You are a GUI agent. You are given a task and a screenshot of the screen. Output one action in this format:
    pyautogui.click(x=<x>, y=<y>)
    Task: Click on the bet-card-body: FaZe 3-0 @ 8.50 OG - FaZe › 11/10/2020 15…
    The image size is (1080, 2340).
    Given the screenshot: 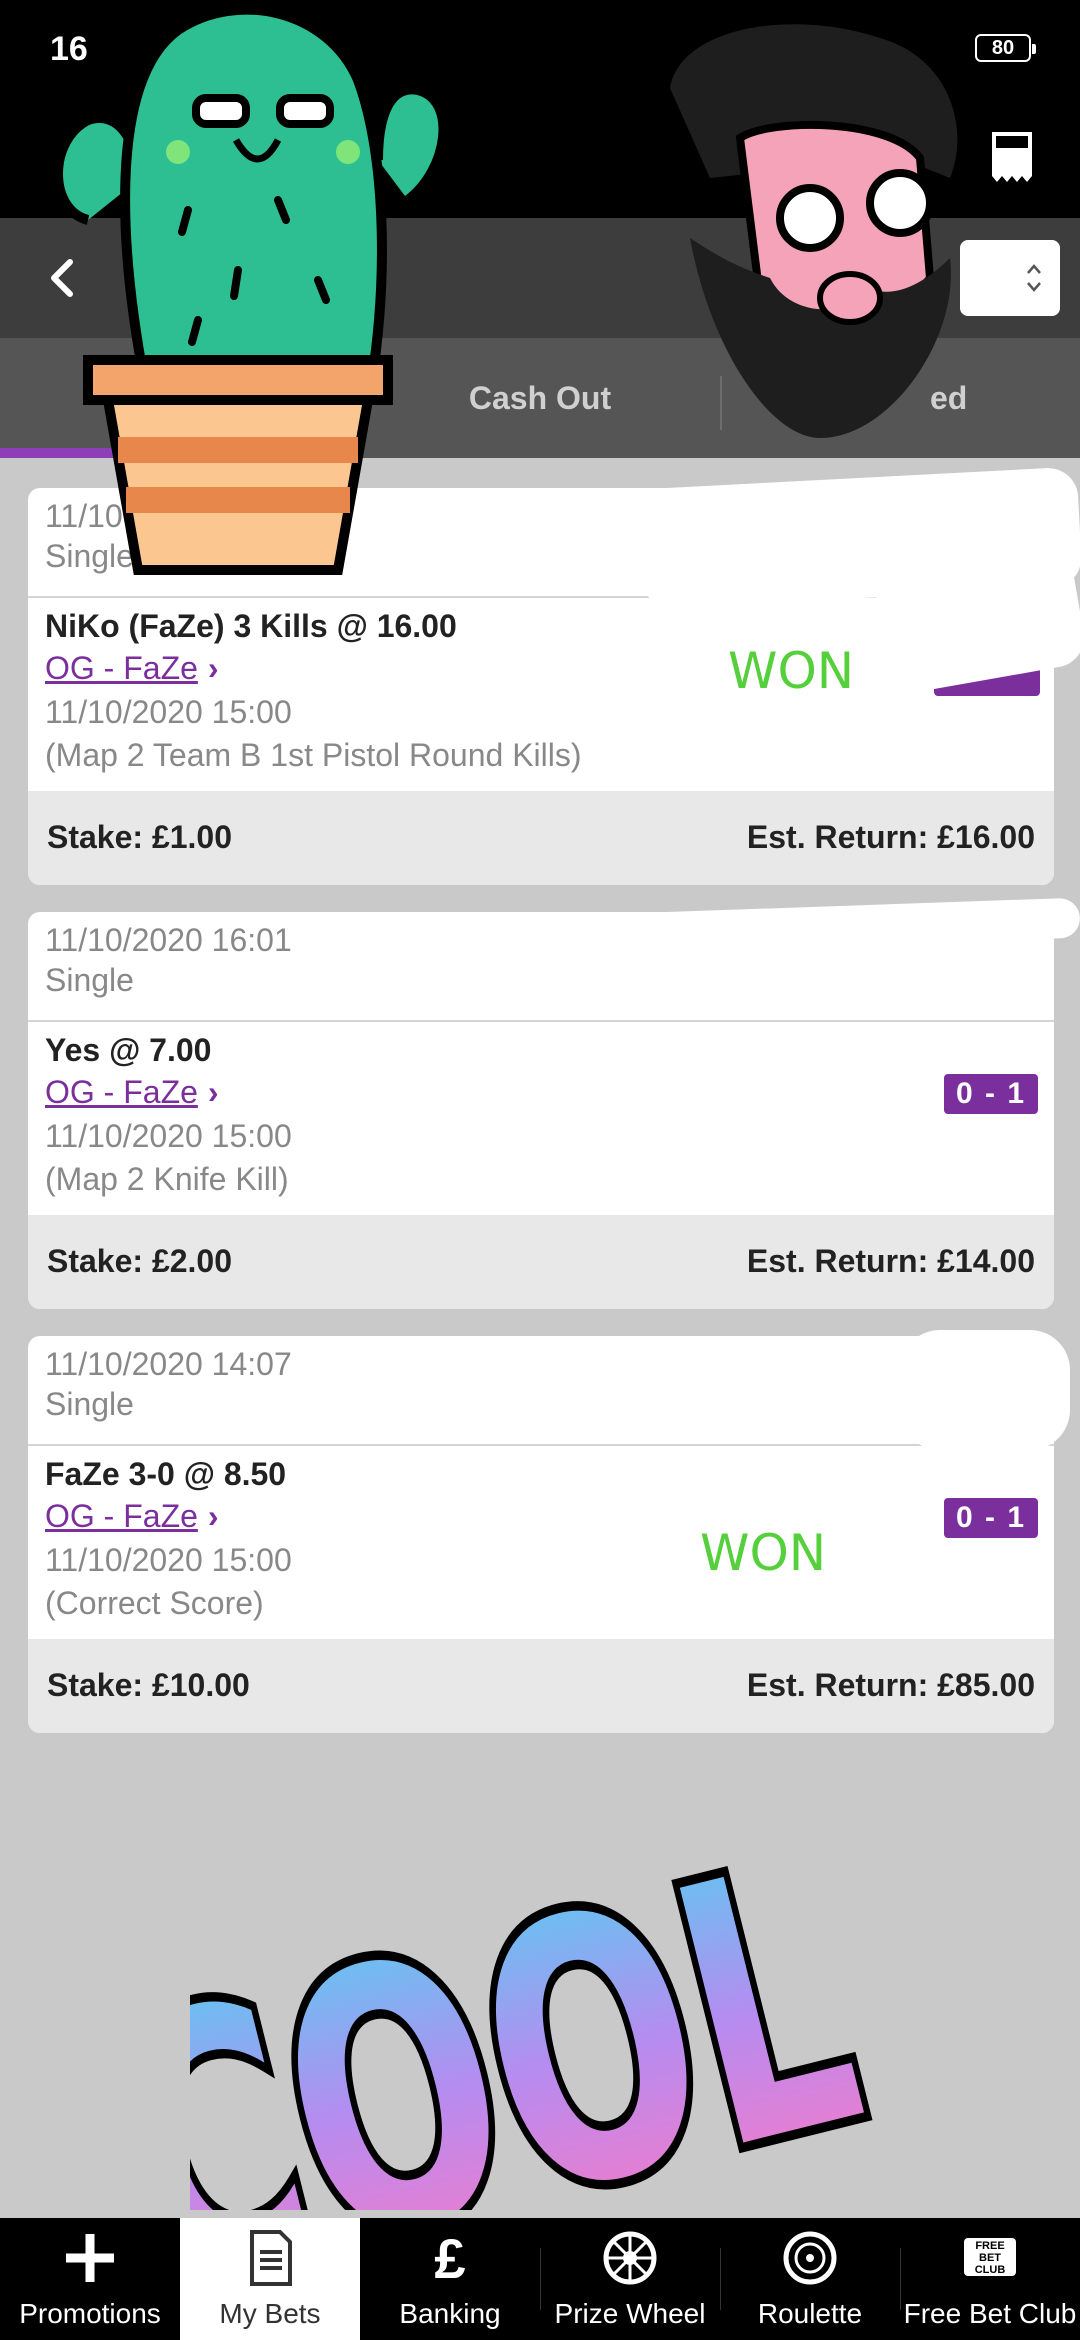 What is the action you would take?
    pyautogui.click(x=541, y=1542)
    